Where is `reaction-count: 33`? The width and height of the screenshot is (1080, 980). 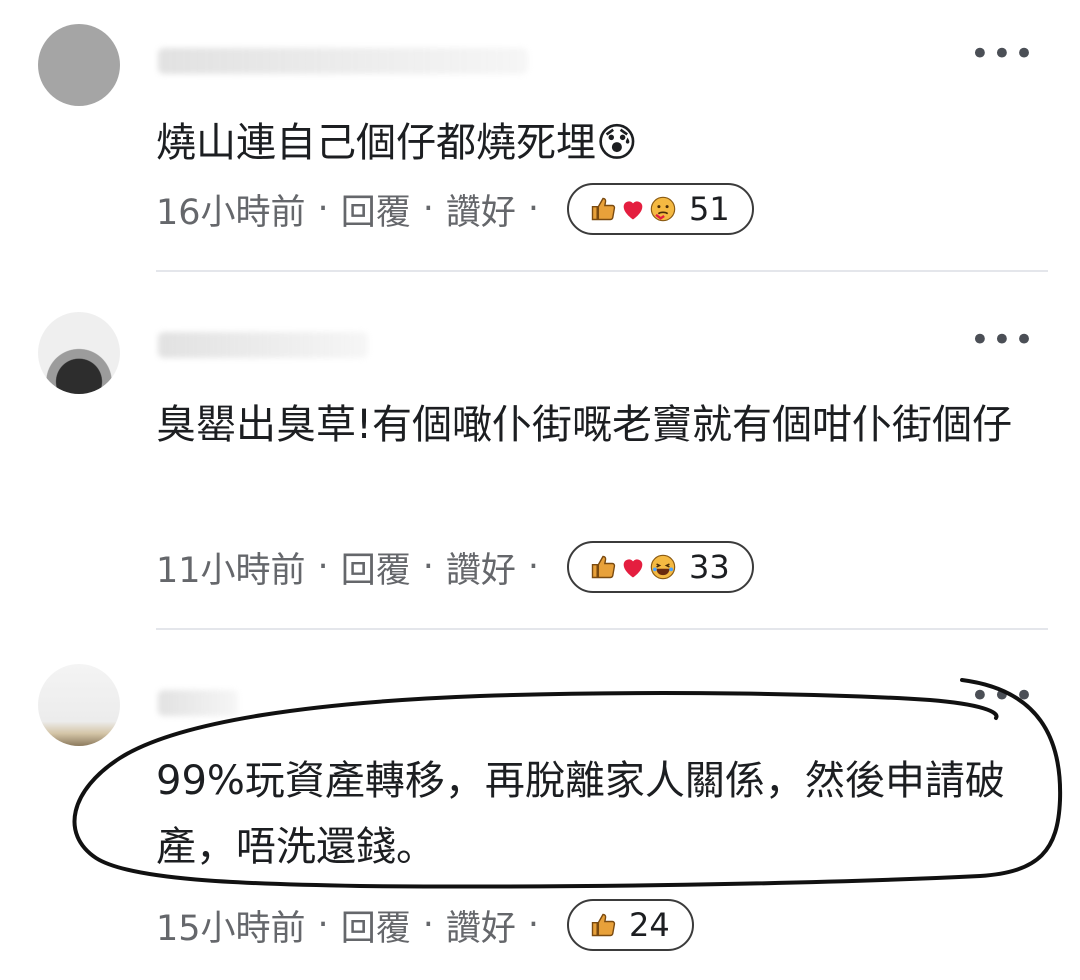
reaction-count: 33 is located at coordinates (709, 567).